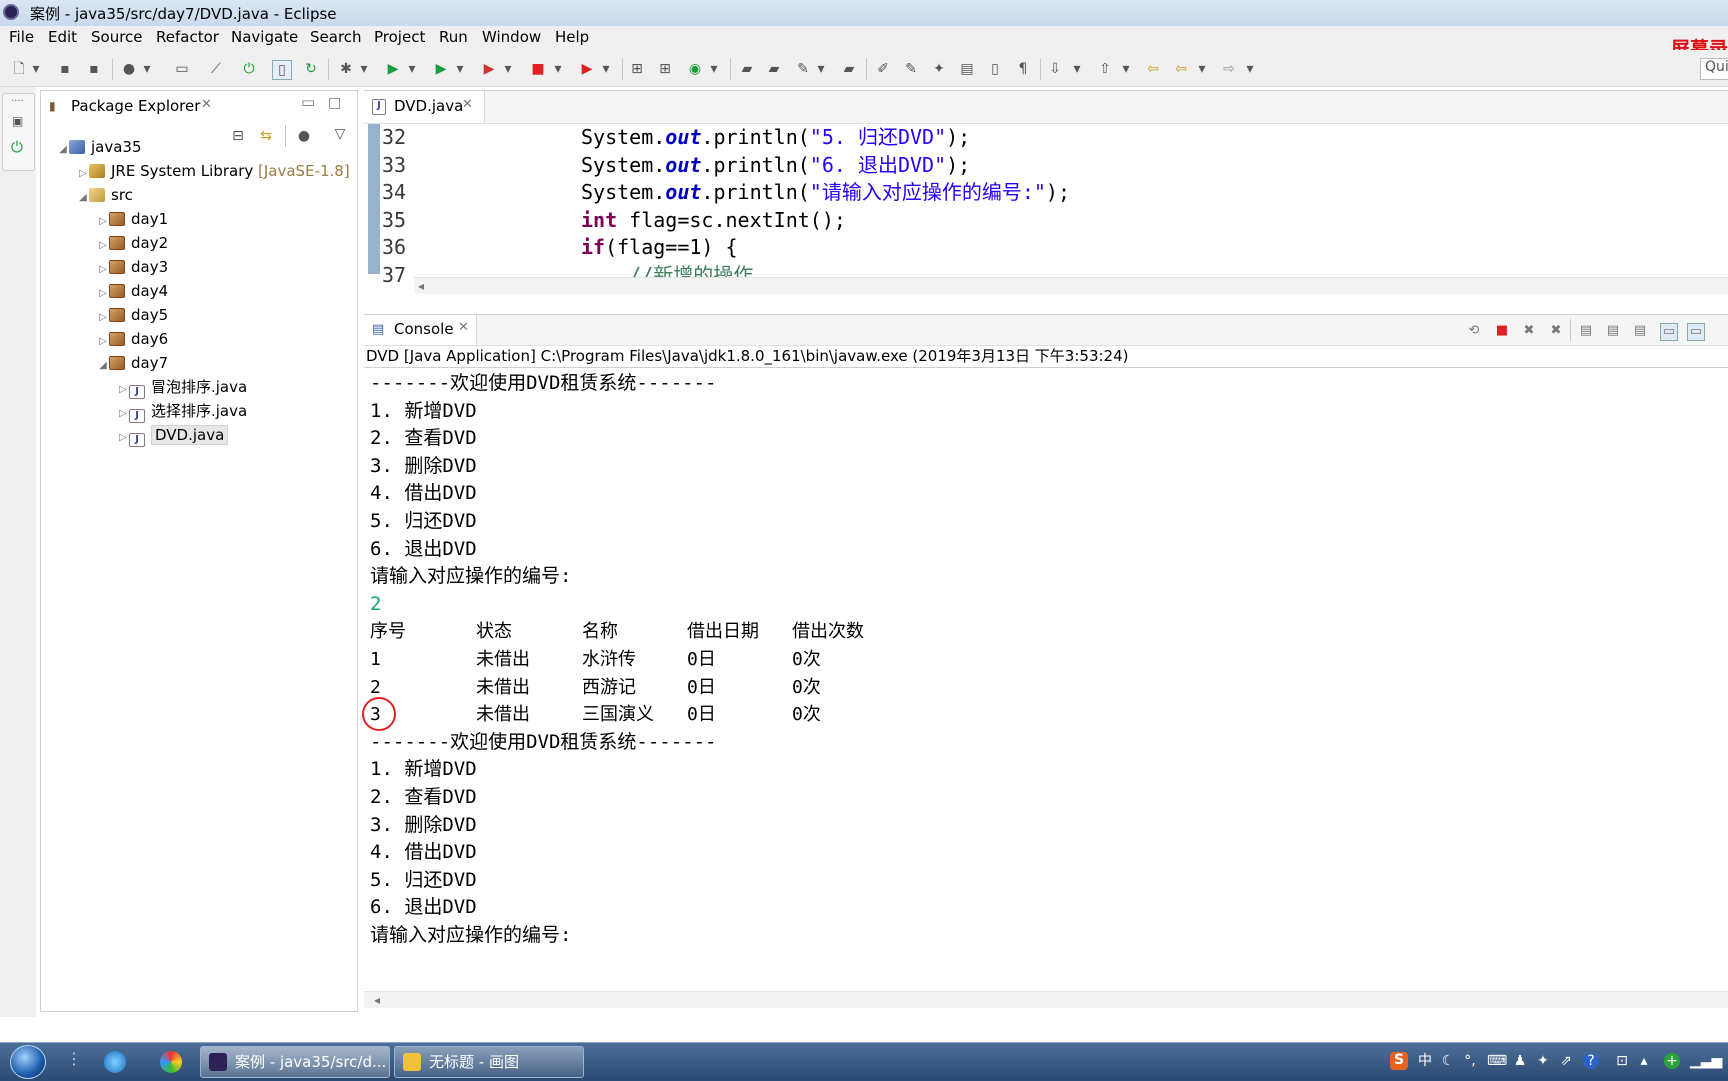 This screenshot has height=1081, width=1728. I want to click on tree-item-java: ▷ J 选择排序.java, so click(182, 412).